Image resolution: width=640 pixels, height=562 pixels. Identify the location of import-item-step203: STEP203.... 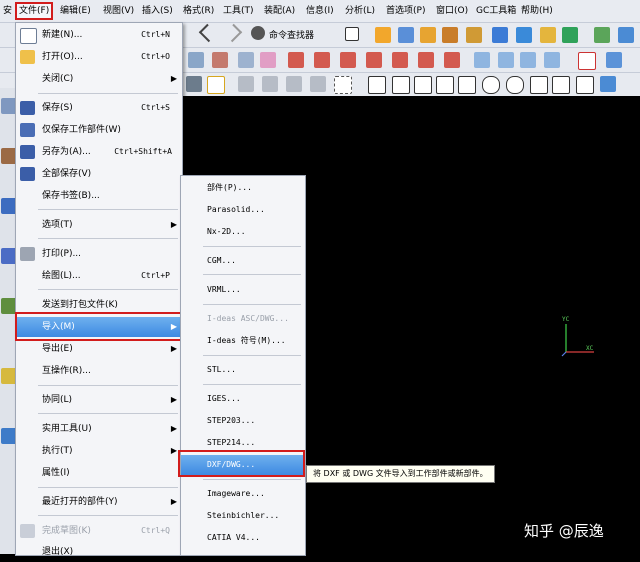
(243, 421).